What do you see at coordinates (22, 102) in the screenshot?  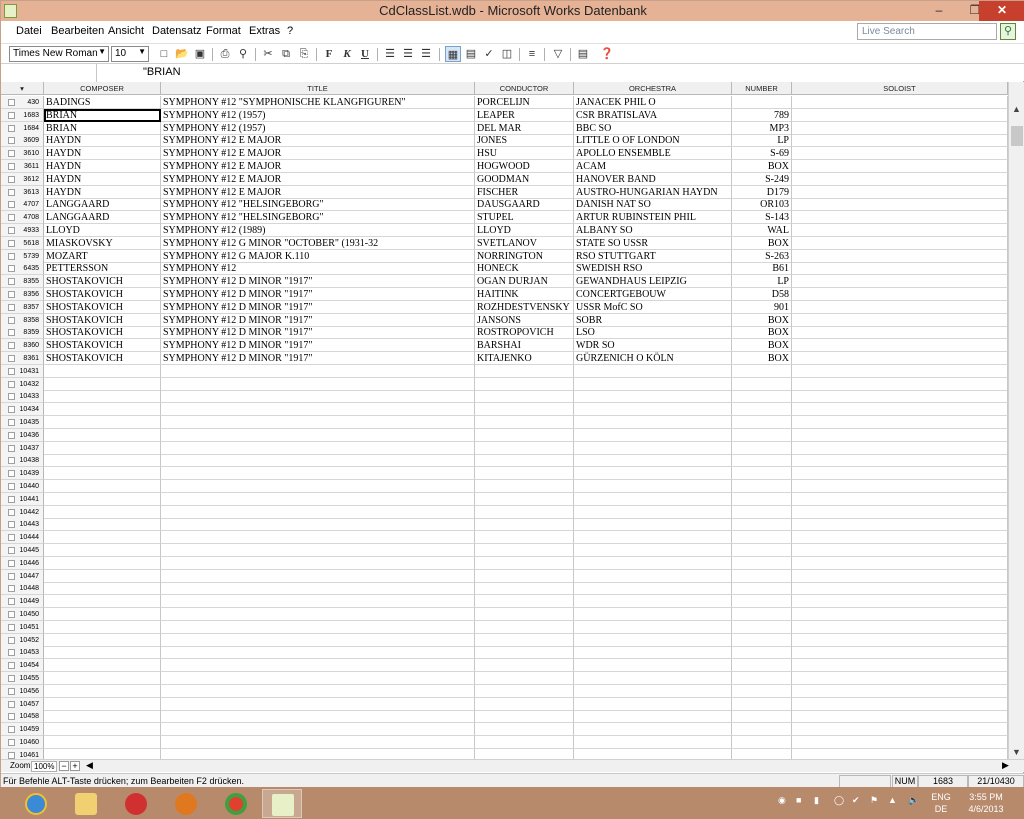 I see `row-number: 430` at bounding box center [22, 102].